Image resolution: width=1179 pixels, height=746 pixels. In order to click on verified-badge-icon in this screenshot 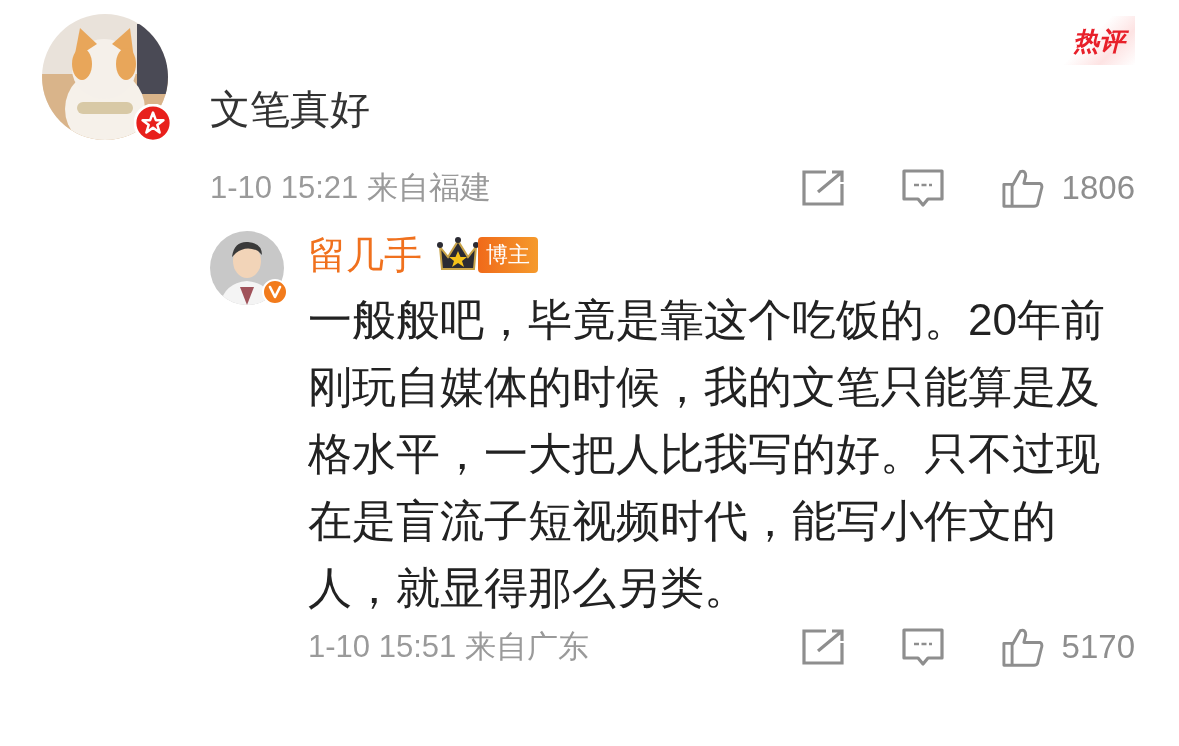, I will do `click(275, 292)`.